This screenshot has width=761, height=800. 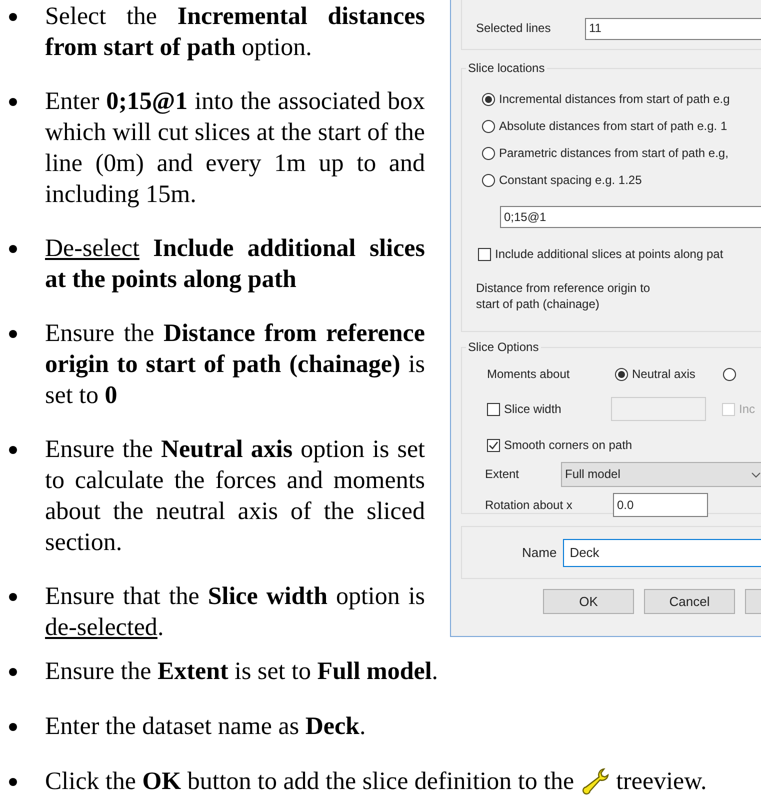 What do you see at coordinates (568, 445) in the screenshot?
I see `checkbox-label: Smooth corners on path` at bounding box center [568, 445].